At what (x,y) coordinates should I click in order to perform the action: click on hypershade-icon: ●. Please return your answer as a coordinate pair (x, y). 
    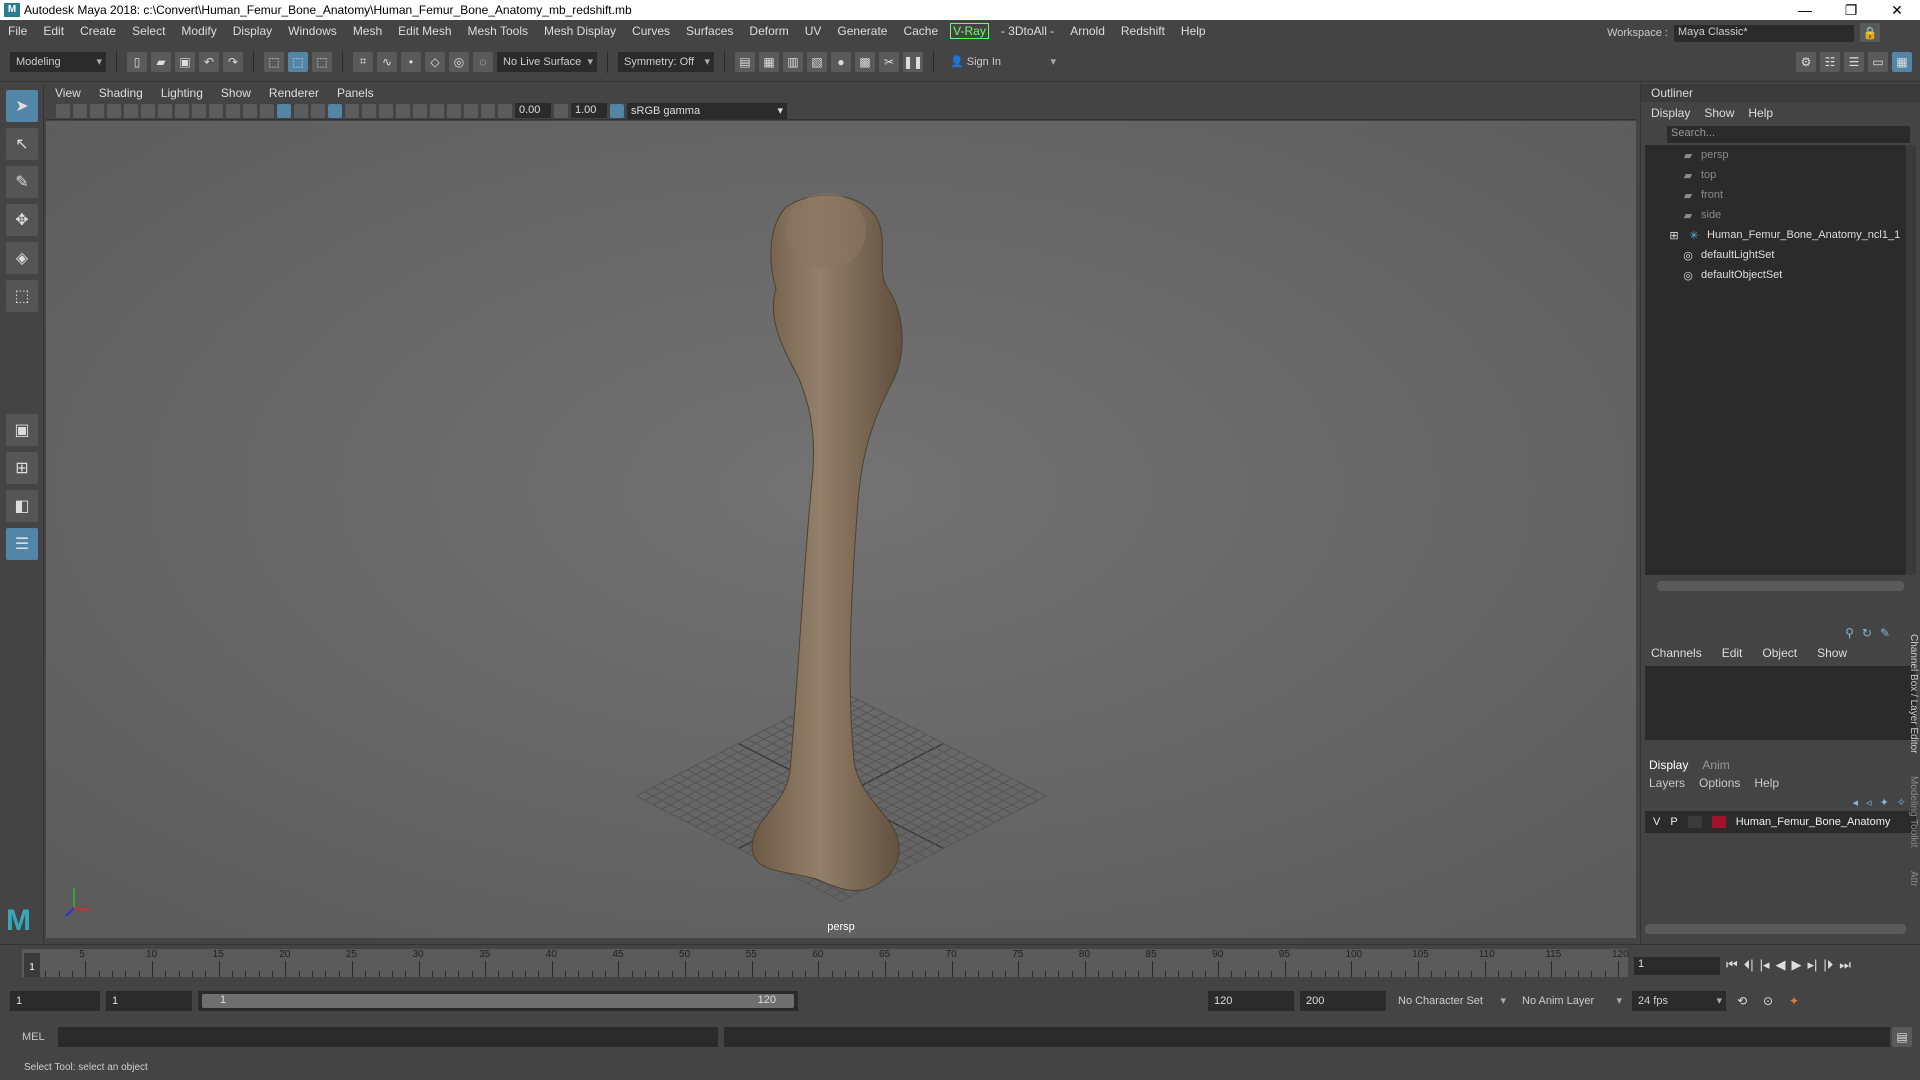
    Looking at the image, I should click on (841, 61).